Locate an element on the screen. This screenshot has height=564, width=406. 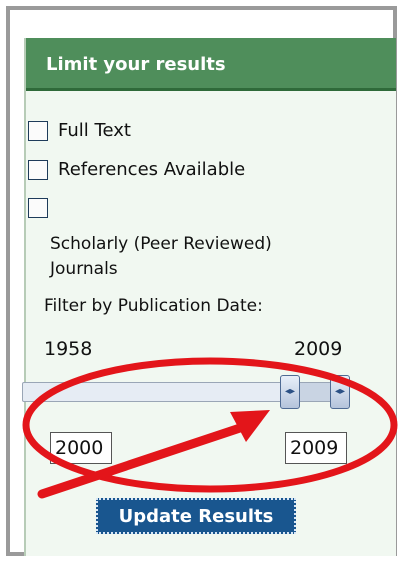
date-min-label: 1958 is located at coordinates (68, 349).